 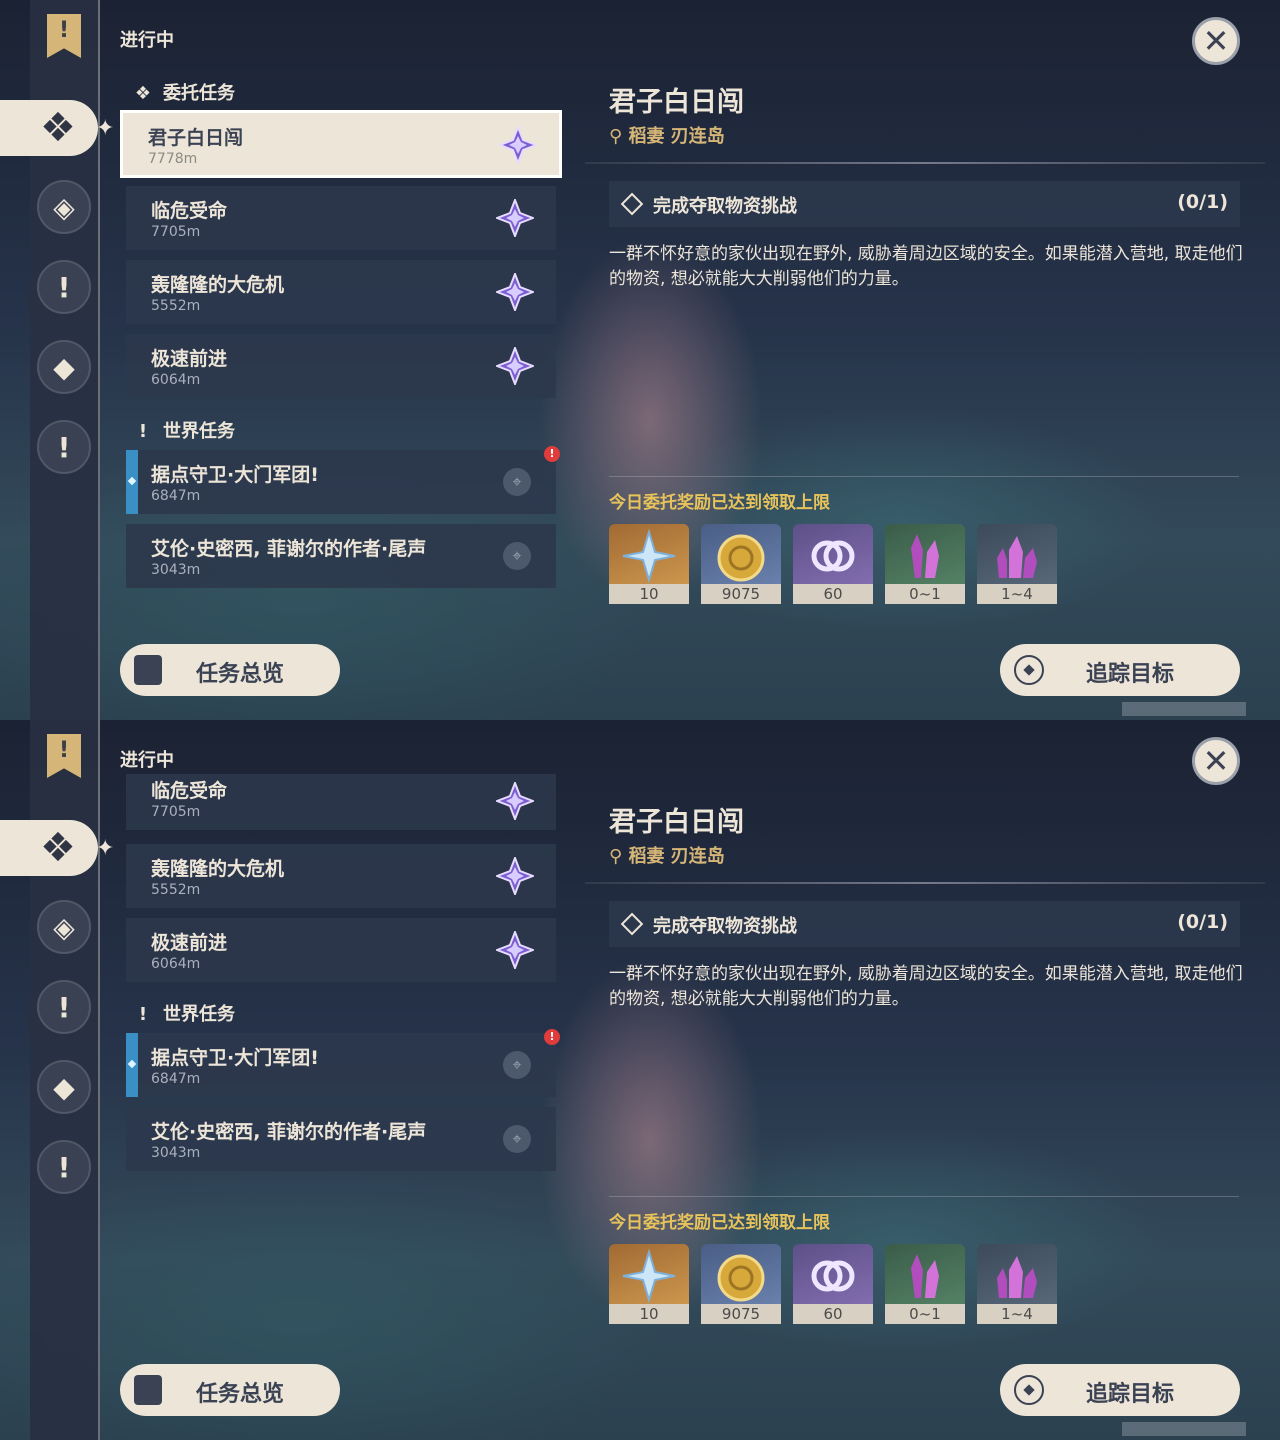 What do you see at coordinates (341, 144) in the screenshot?
I see `quest-item-selected: 君子白日闯 7778m` at bounding box center [341, 144].